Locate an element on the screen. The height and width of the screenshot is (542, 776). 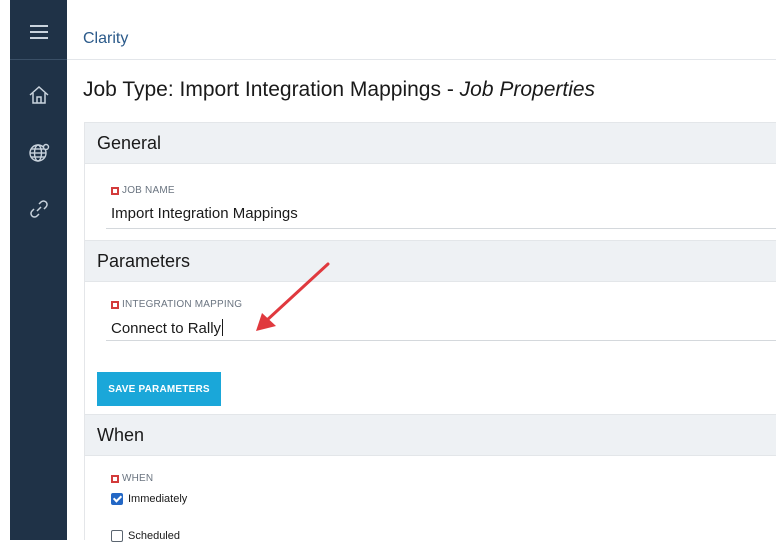
integration-mapping-value: Connect to Rally is located at coordinates (166, 328).